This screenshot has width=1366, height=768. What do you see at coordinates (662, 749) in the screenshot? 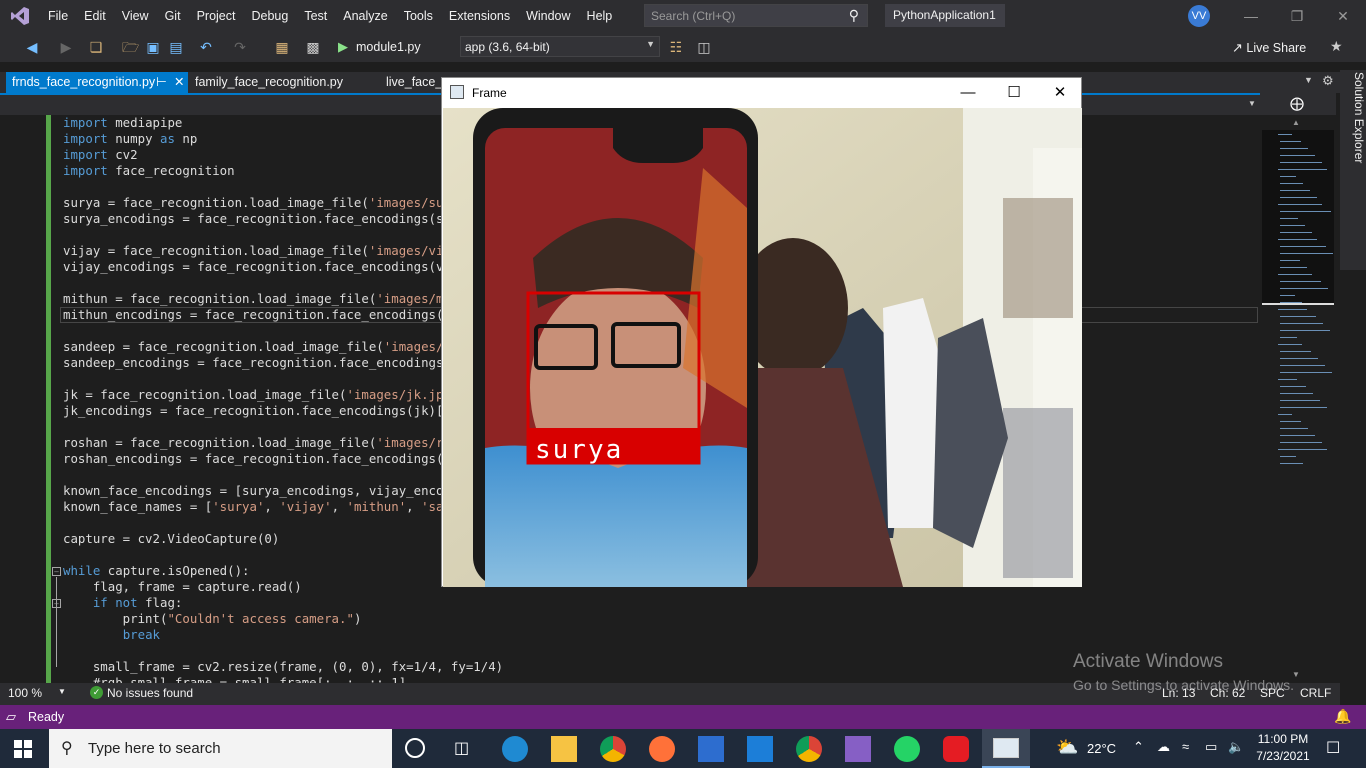
I see `firefox-icon` at bounding box center [662, 749].